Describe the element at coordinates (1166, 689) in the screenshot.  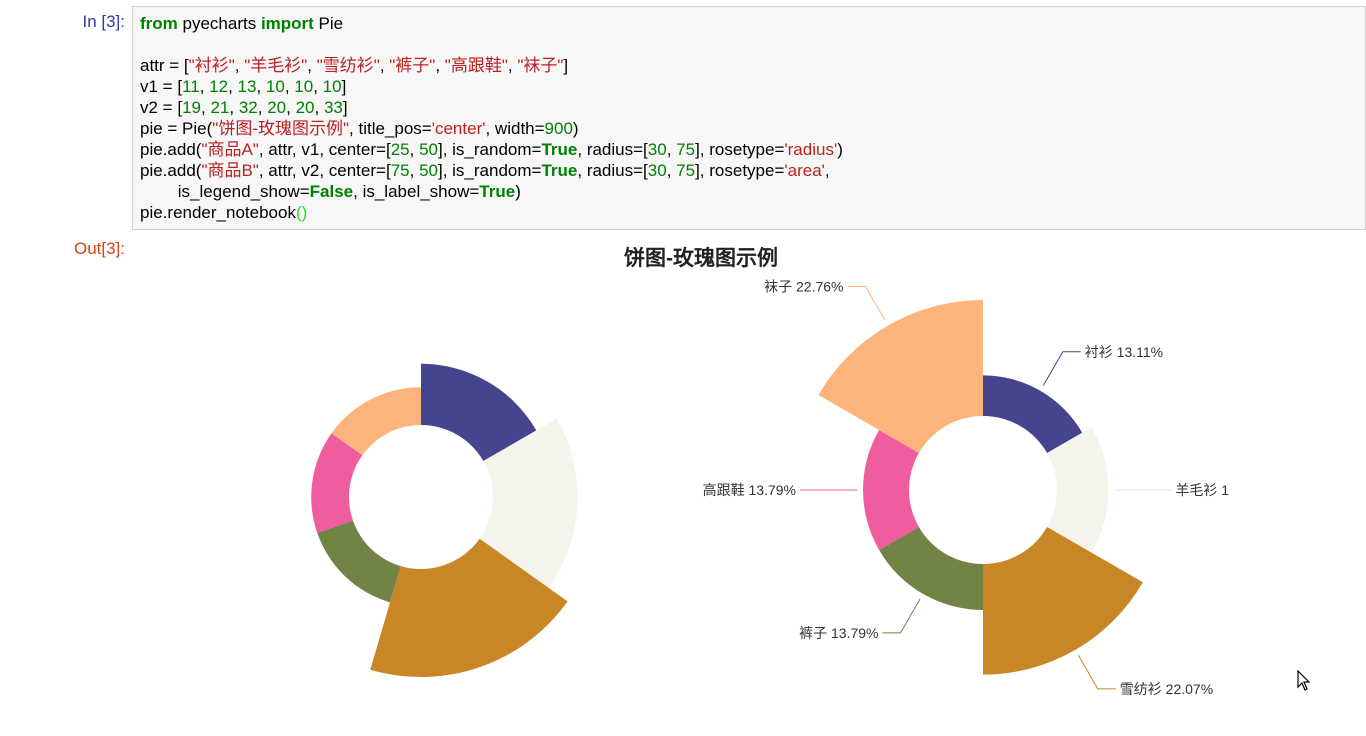
I see `slice-label: 雪纺衫 22.07%` at that location.